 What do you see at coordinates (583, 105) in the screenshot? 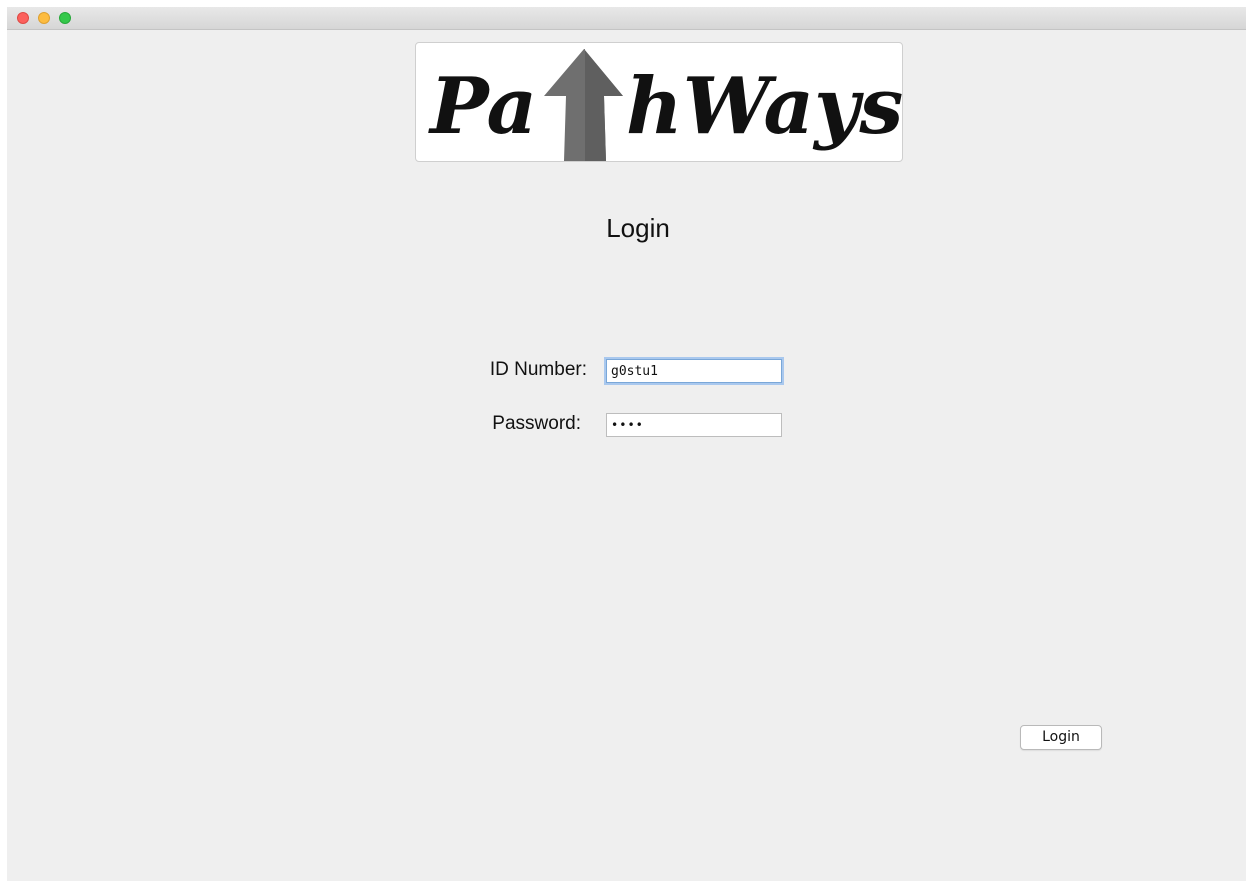
I see `up-arrow-icon` at bounding box center [583, 105].